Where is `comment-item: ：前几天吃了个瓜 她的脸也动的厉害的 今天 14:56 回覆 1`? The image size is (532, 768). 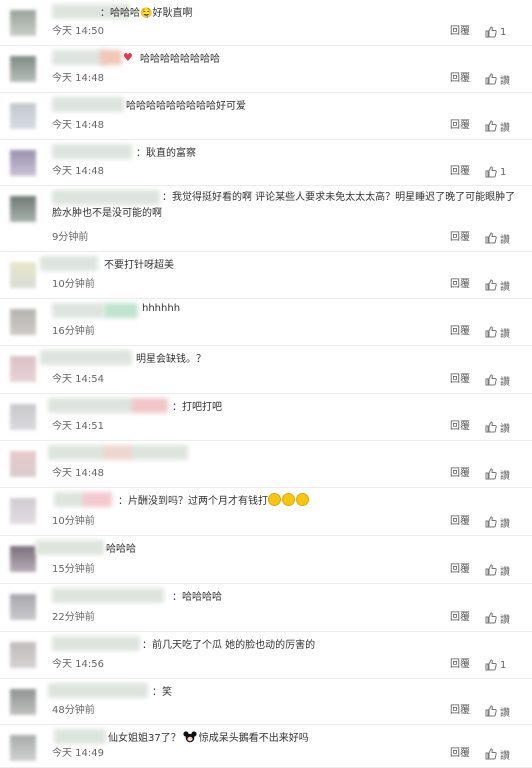
comment-item: ：前几天吃了个瓜 她的脸也动的厉害的 今天 14:56 回覆 1 is located at coordinates (266, 655).